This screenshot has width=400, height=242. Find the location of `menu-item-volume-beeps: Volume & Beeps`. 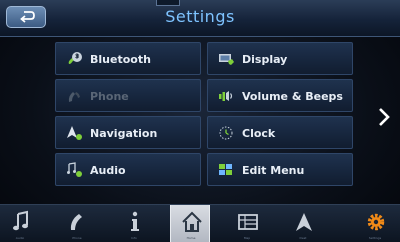

menu-item-volume-beeps: Volume & Beeps is located at coordinates (280, 95).